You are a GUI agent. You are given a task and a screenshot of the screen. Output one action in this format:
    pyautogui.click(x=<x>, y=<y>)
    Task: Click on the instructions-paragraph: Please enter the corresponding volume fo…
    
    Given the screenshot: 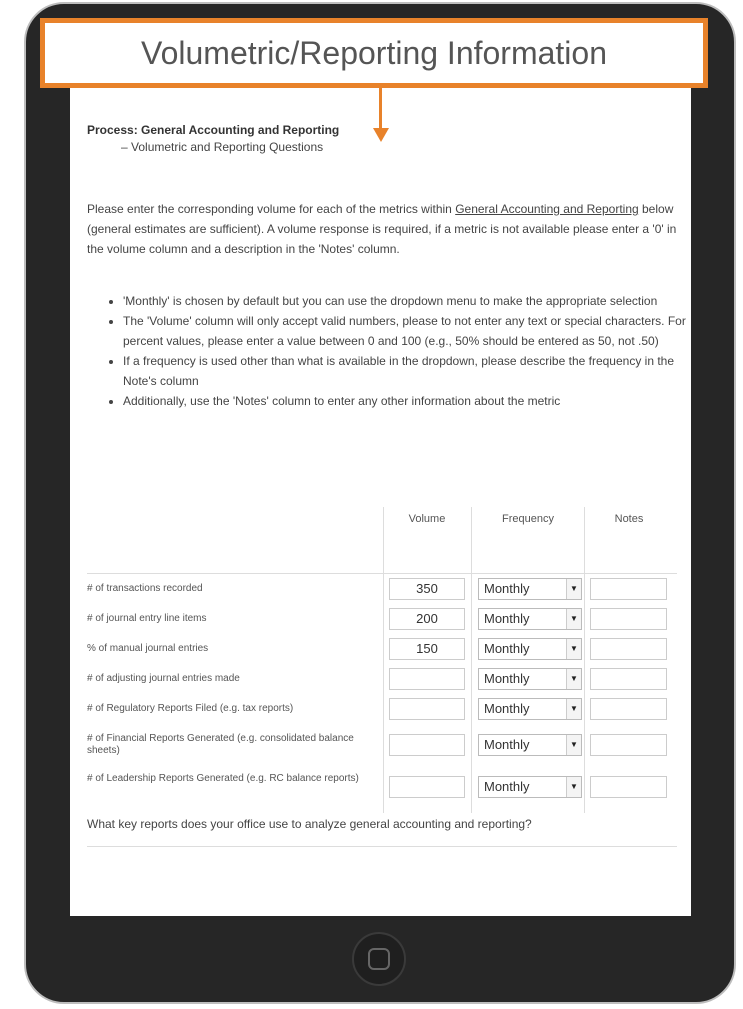 What is the action you would take?
    pyautogui.click(x=382, y=229)
    